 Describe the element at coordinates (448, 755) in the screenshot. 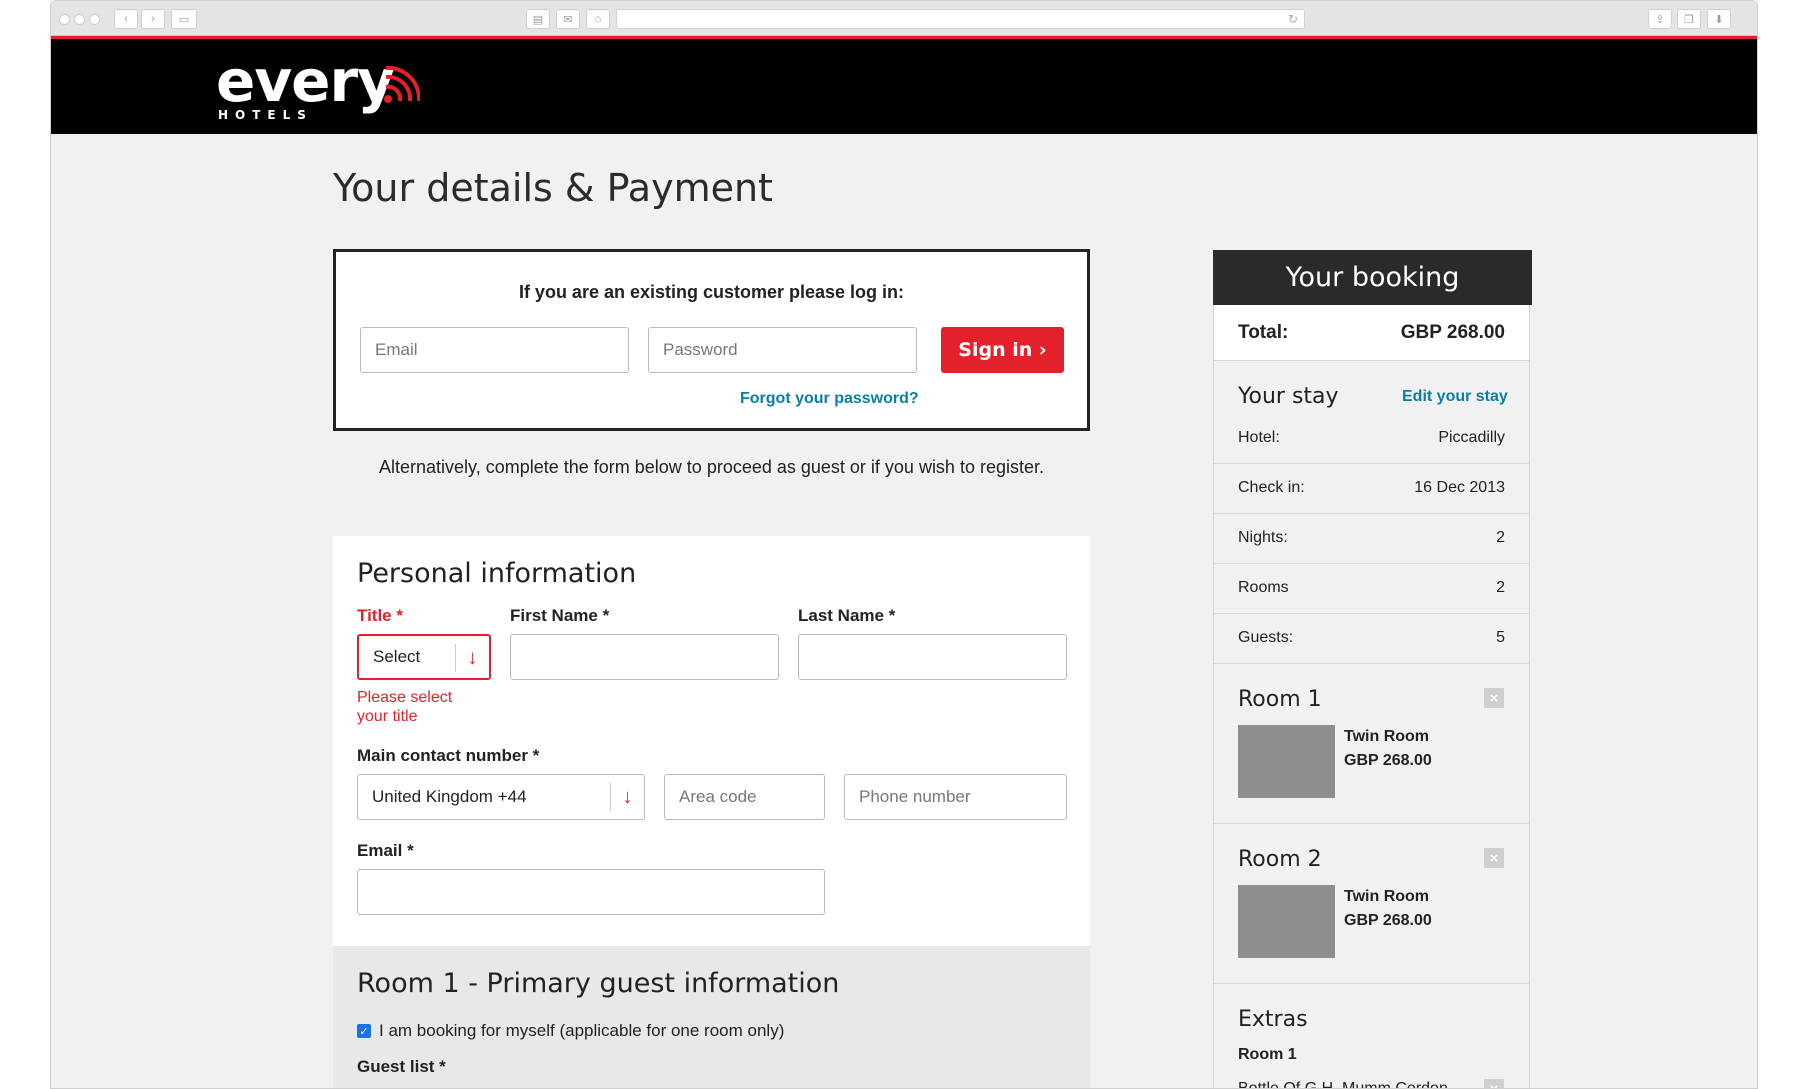

I see `contact-number-label: Main contact number *` at that location.